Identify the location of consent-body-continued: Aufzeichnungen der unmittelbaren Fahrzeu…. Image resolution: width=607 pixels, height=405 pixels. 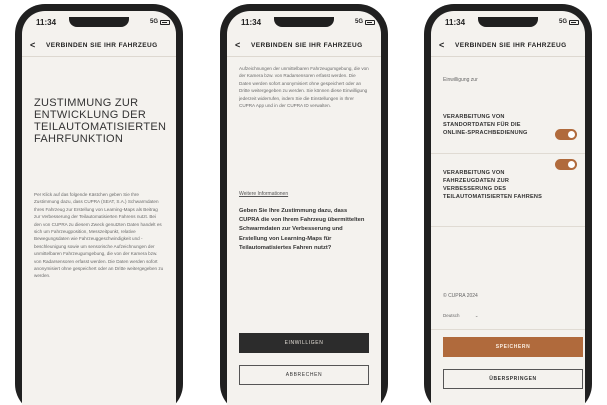
(304, 87).